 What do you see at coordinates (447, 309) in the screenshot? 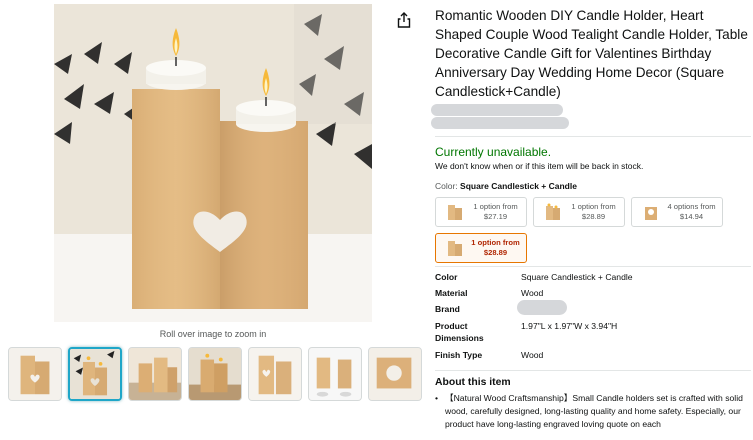
I see `spec-brand-label: Brand` at bounding box center [447, 309].